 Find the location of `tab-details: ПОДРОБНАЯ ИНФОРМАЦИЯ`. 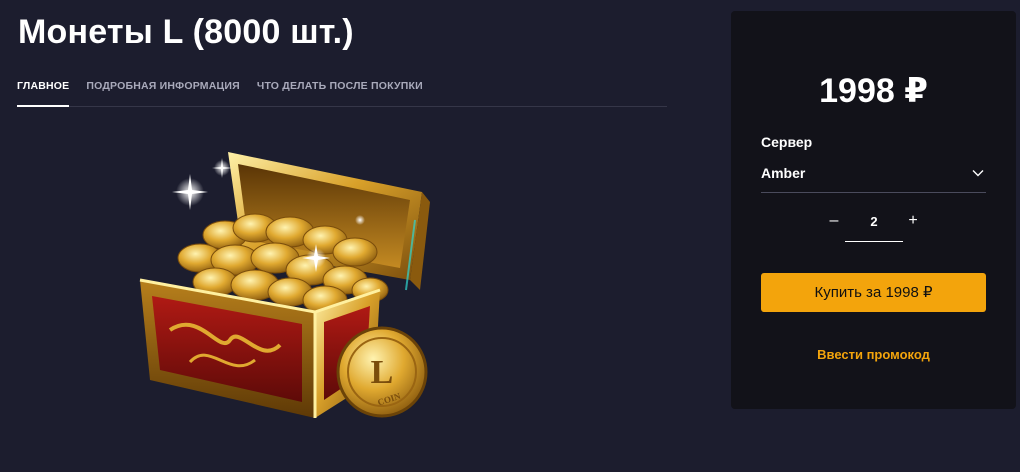

tab-details: ПОДРОБНАЯ ИНФОРМАЦИЯ is located at coordinates (162, 93).